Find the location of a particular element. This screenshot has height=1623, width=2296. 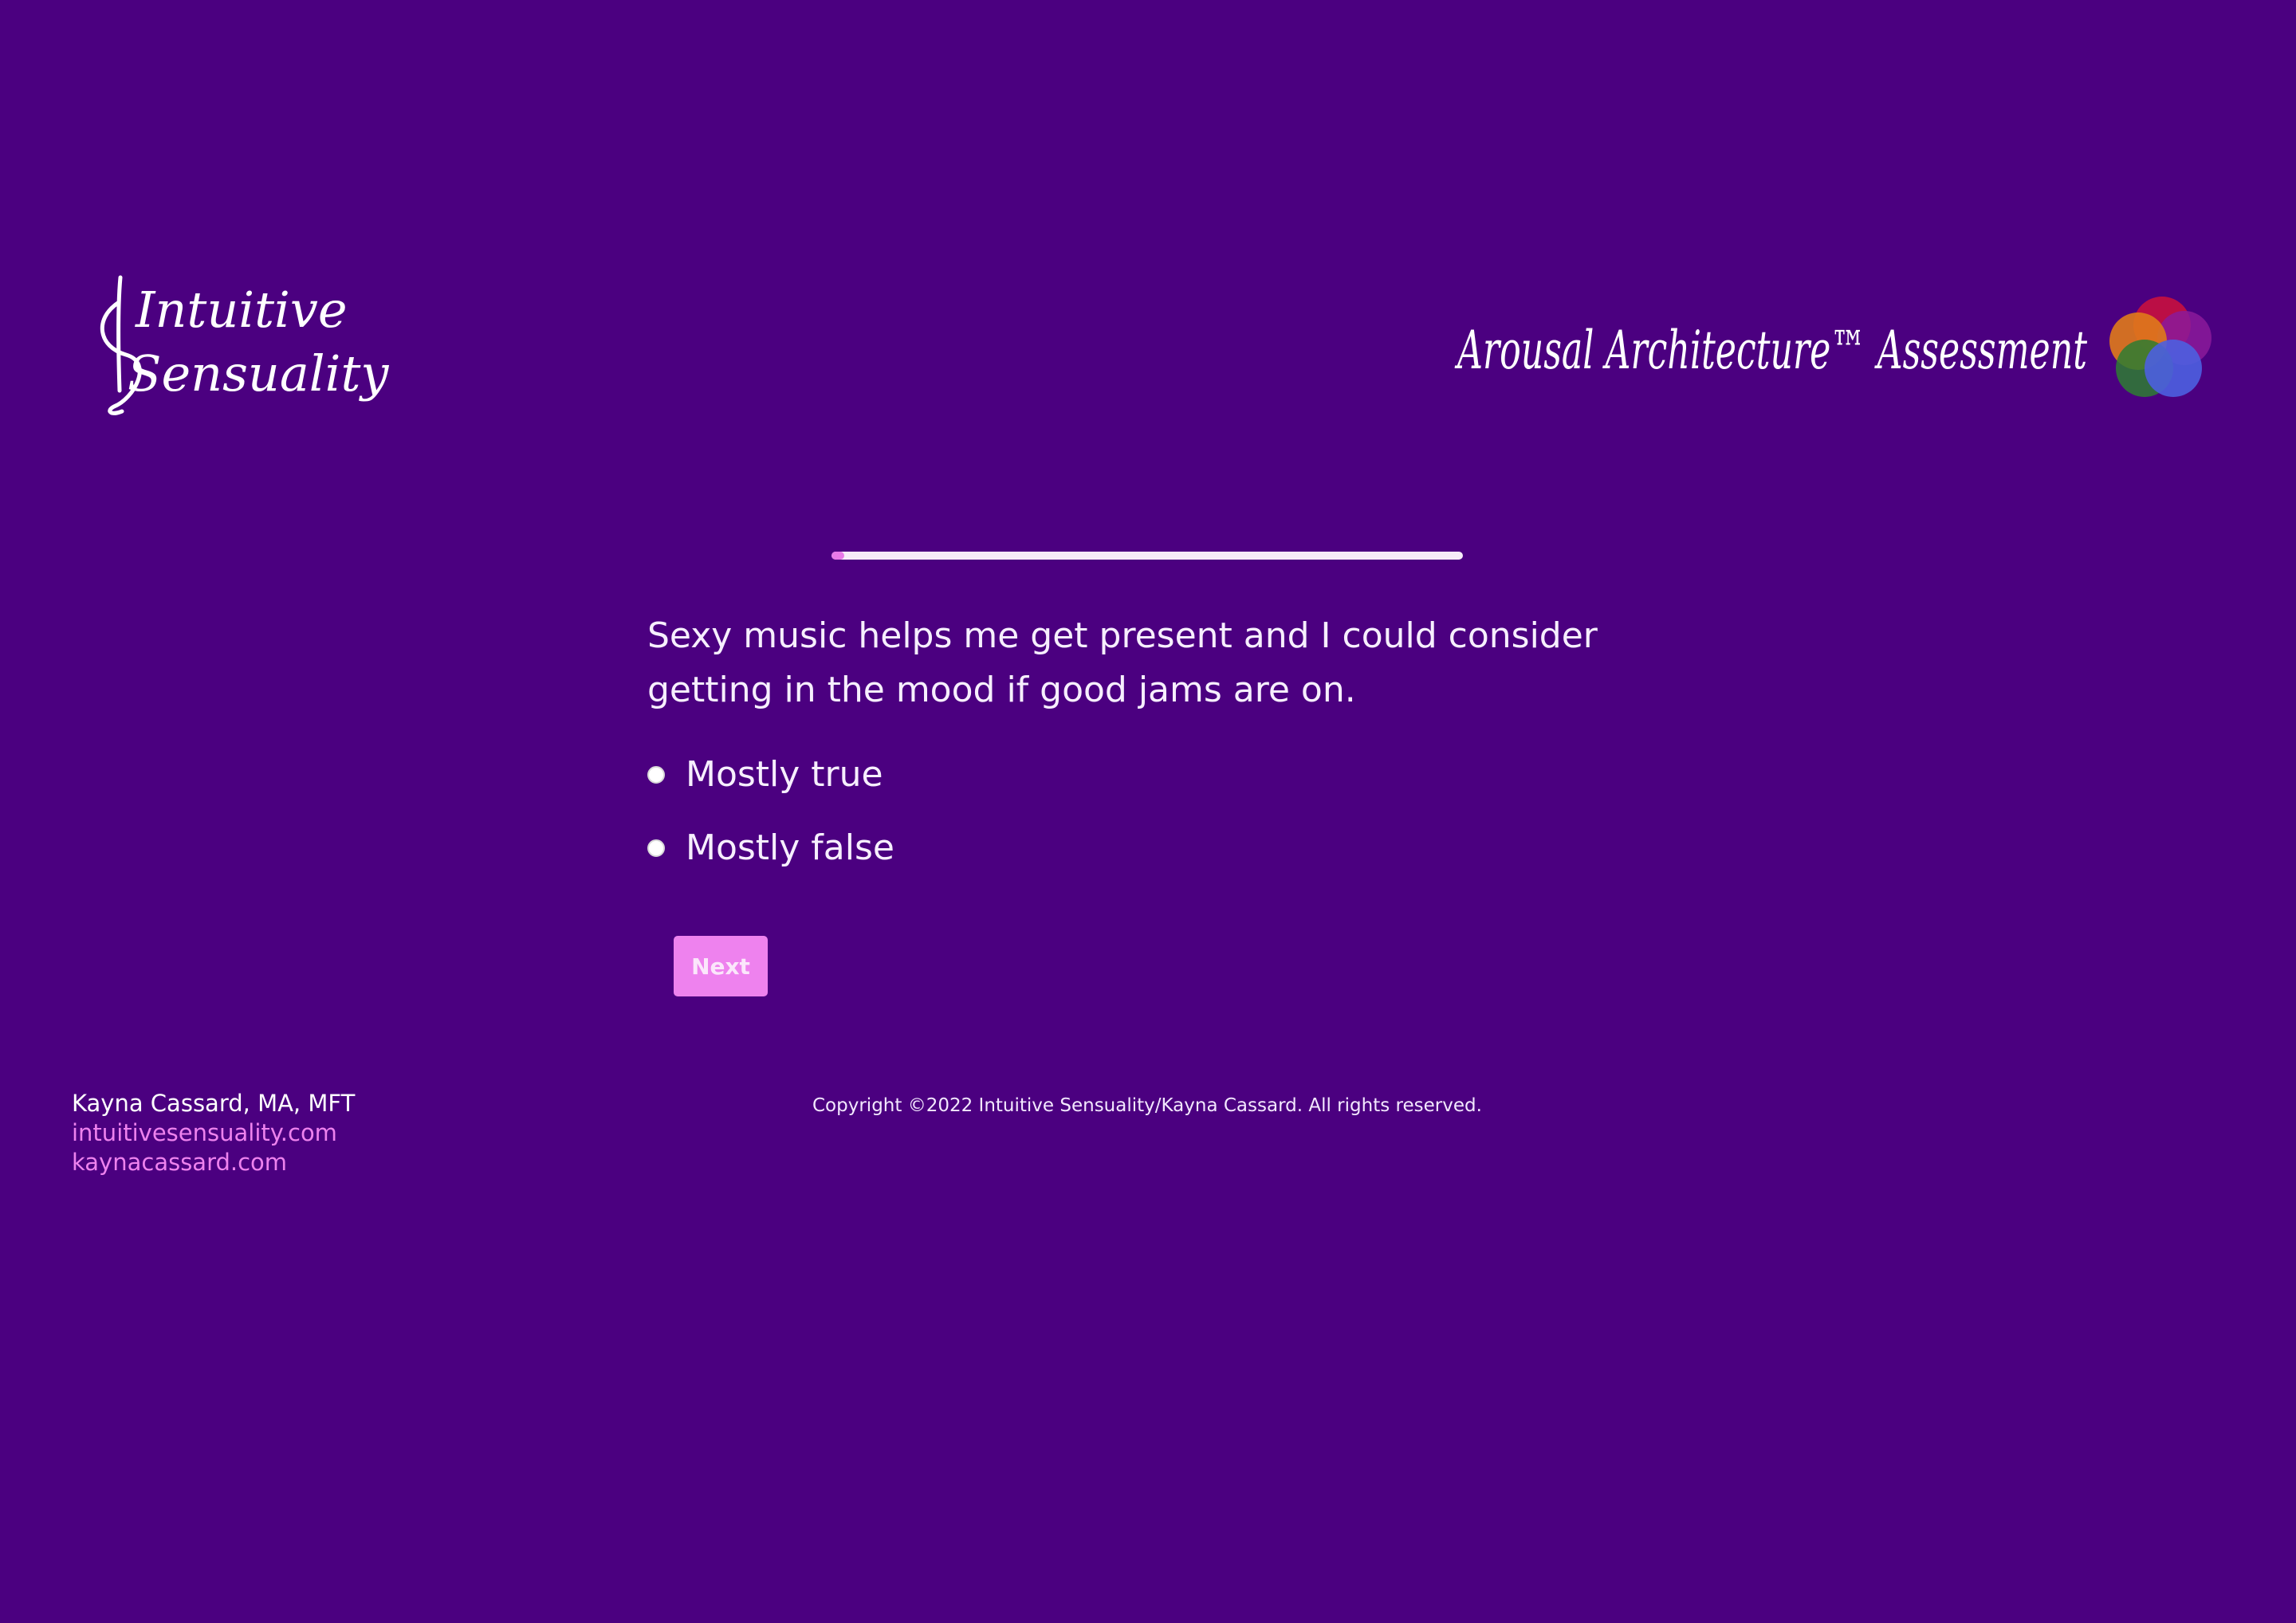

author-name: Kayna Cassard, MA, MFT is located at coordinates (214, 1103).